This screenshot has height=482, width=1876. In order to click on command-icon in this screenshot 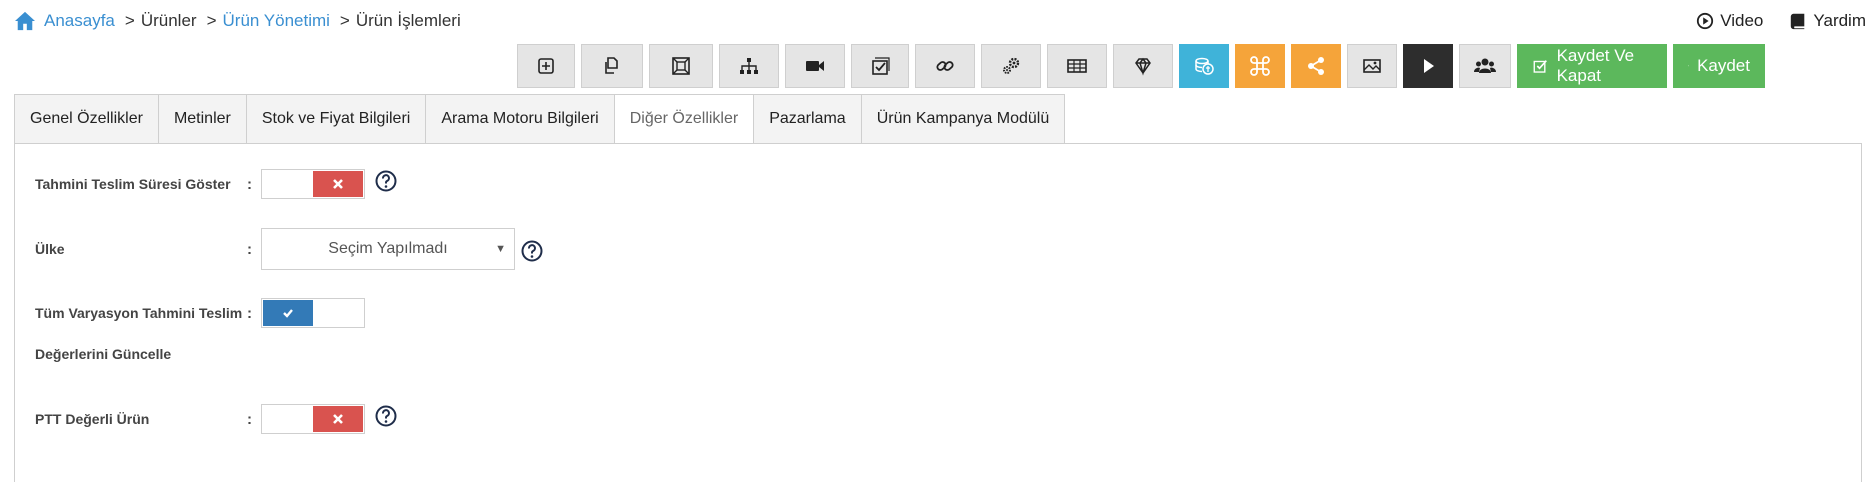, I will do `click(1260, 66)`.